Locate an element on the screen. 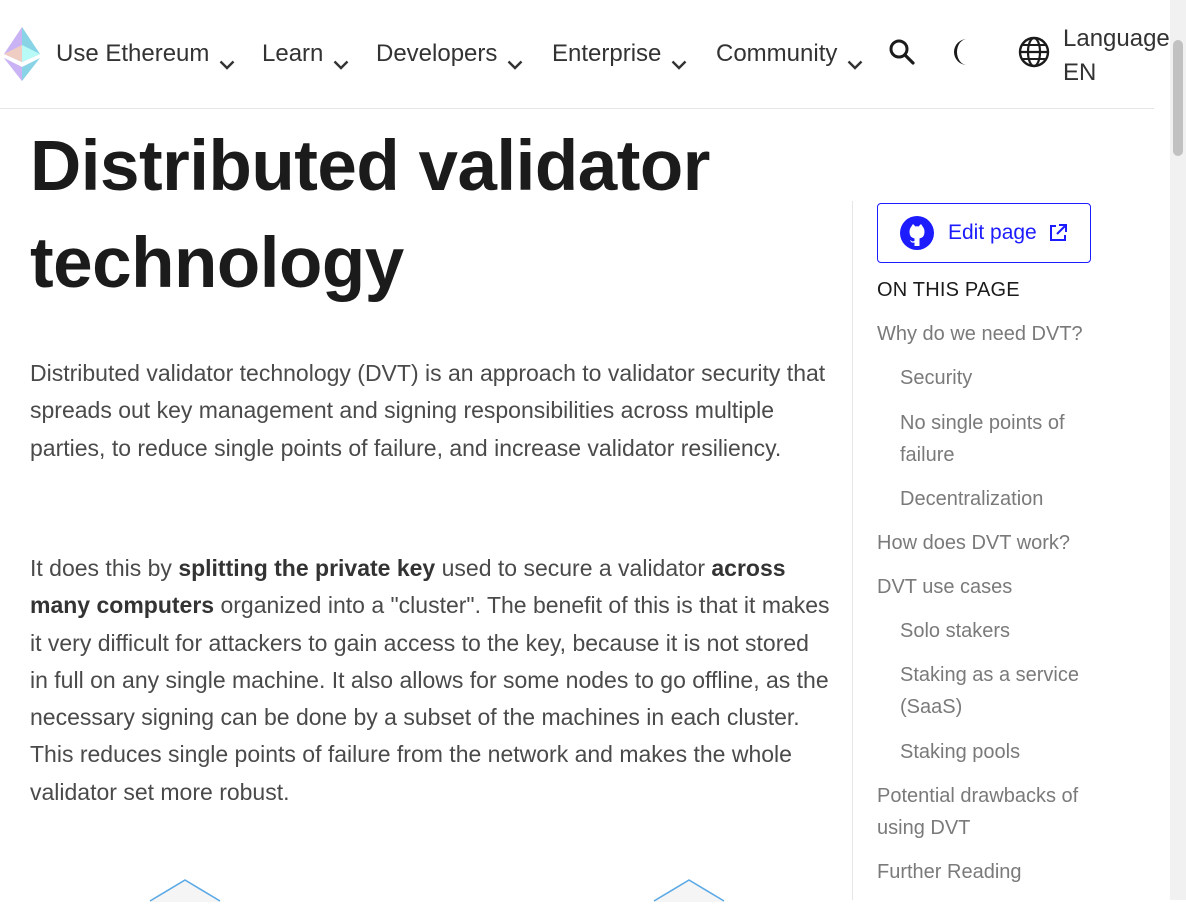 Image resolution: width=1186 pixels, height=907 pixels. search-button is located at coordinates (902, 54).